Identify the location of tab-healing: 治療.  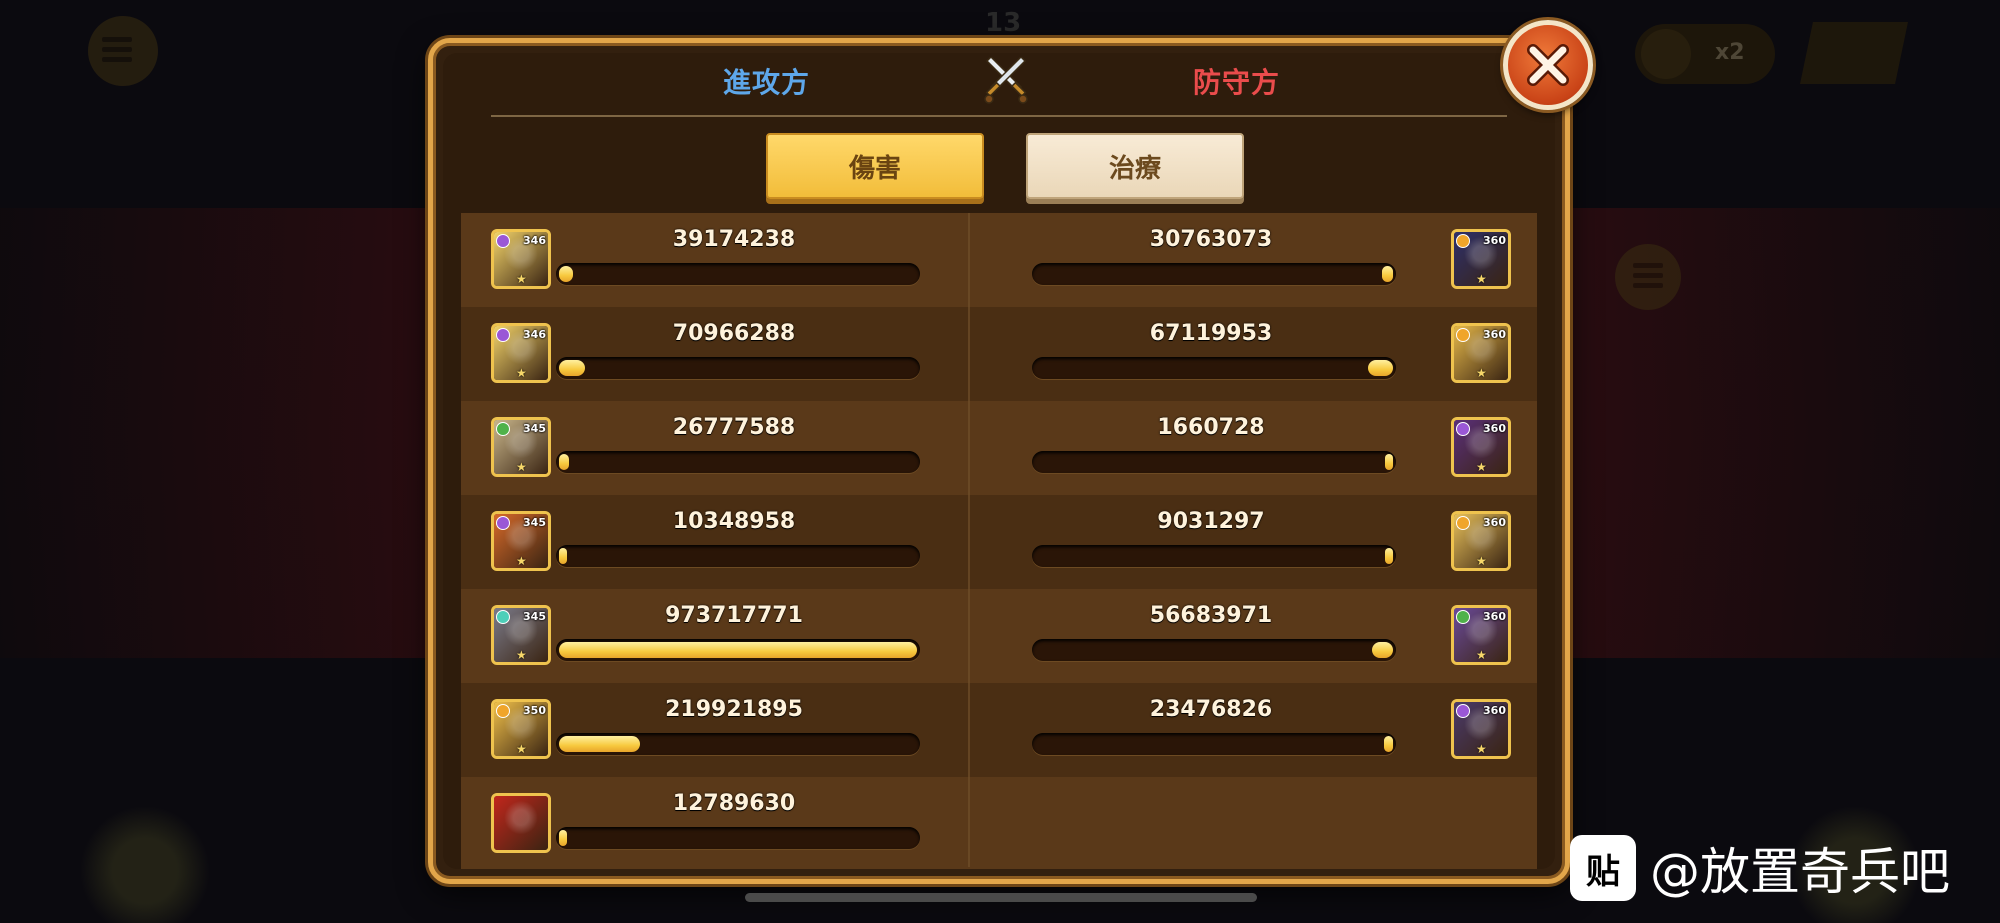
(1135, 166).